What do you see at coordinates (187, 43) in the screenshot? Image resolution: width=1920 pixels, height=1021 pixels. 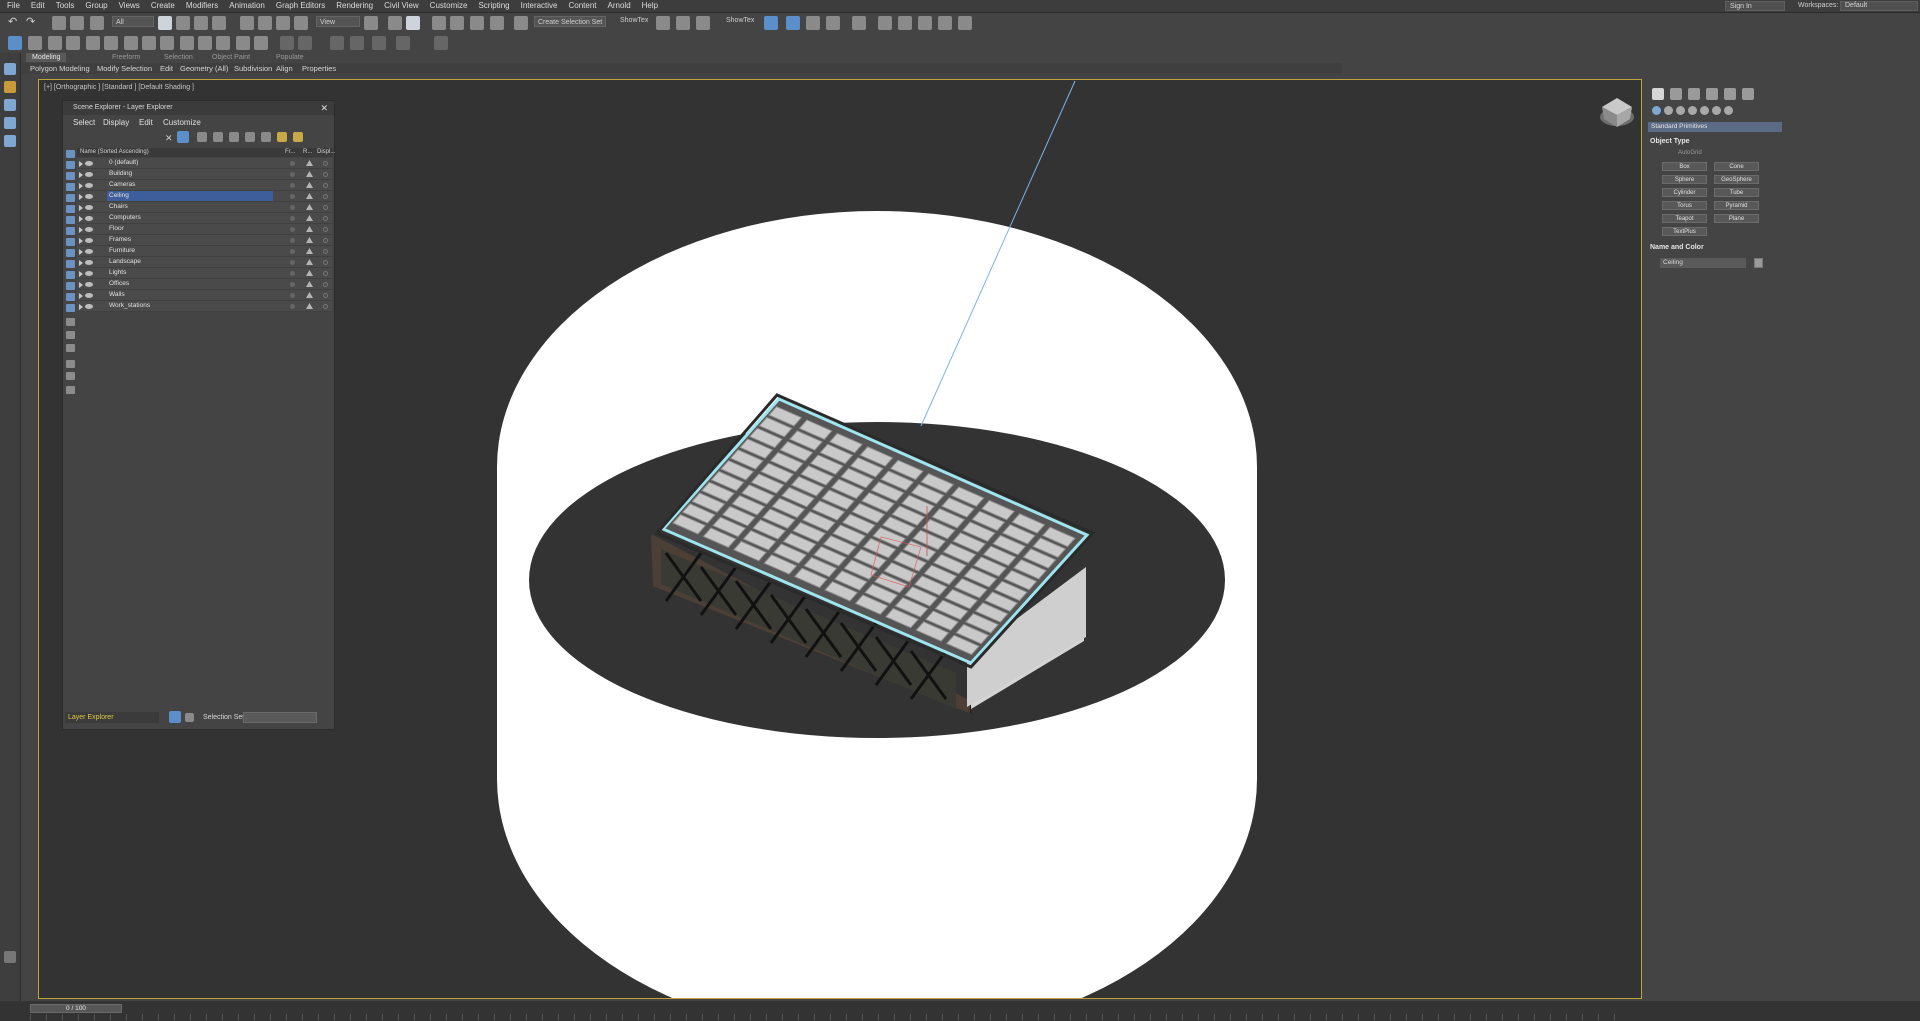 I see `grid-icon` at bounding box center [187, 43].